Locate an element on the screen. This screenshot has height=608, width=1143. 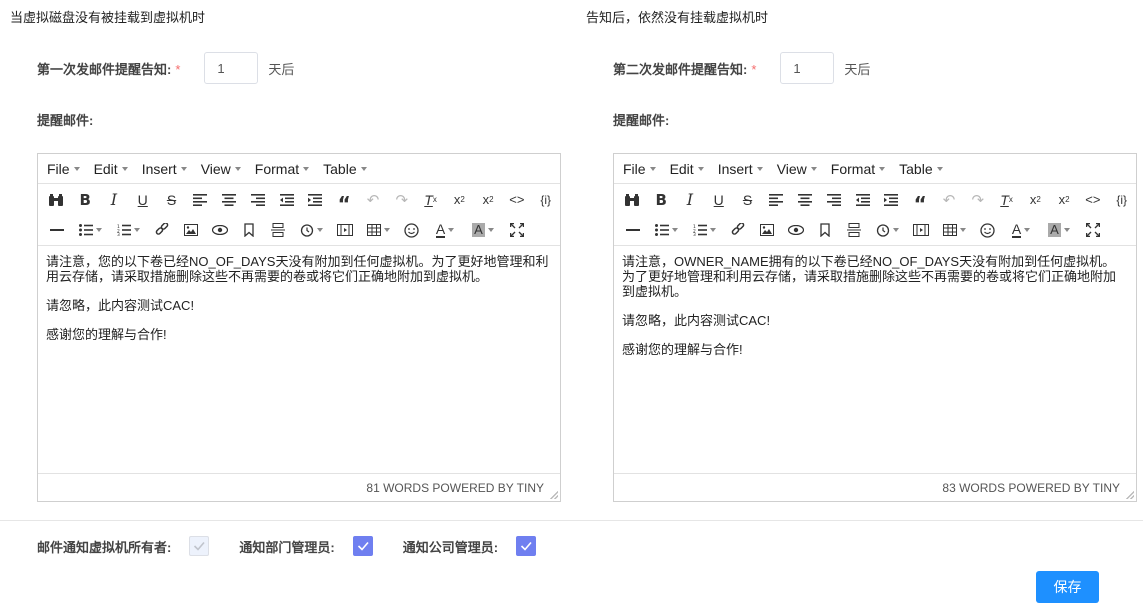
editor-statusbar: 83 WORDS POWERED BY TINY is located at coordinates (875, 487).